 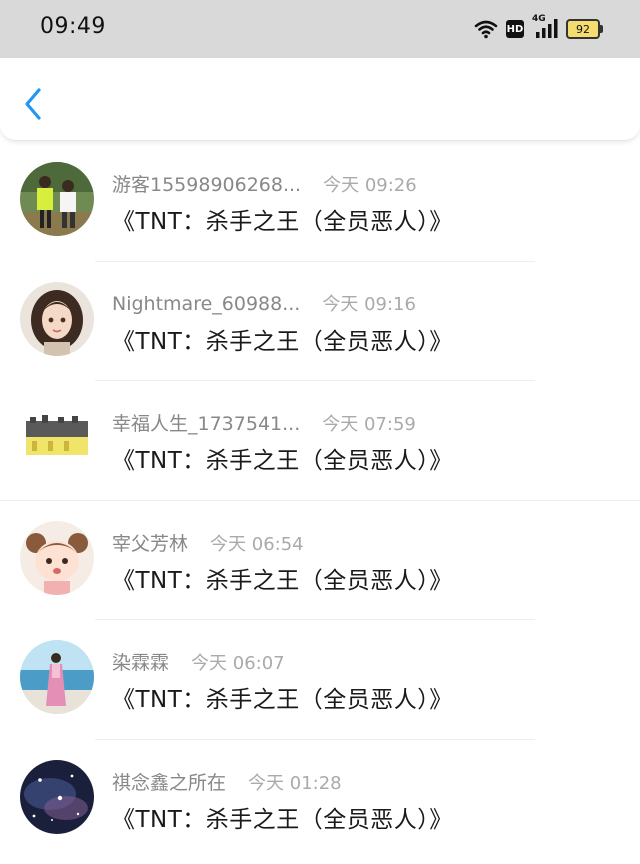 I want to click on back-button, so click(x=34, y=104).